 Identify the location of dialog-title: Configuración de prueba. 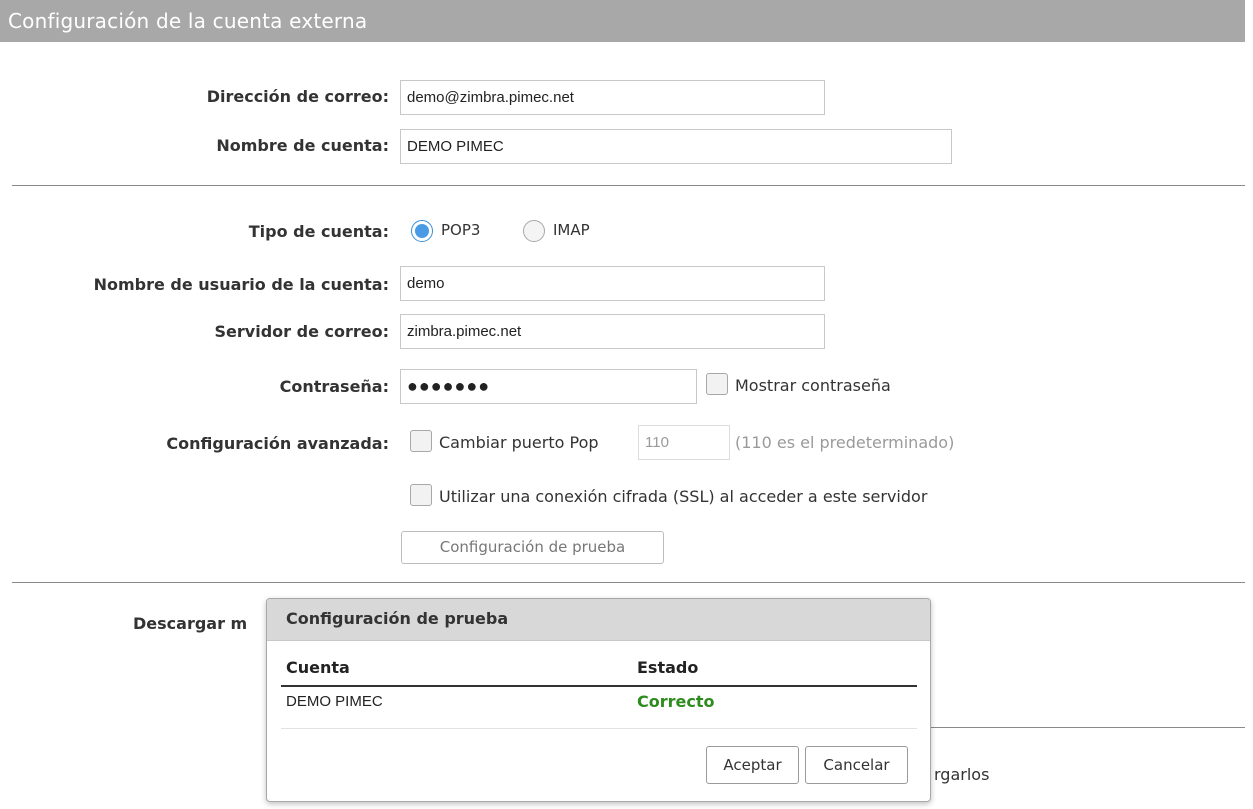
(598, 620).